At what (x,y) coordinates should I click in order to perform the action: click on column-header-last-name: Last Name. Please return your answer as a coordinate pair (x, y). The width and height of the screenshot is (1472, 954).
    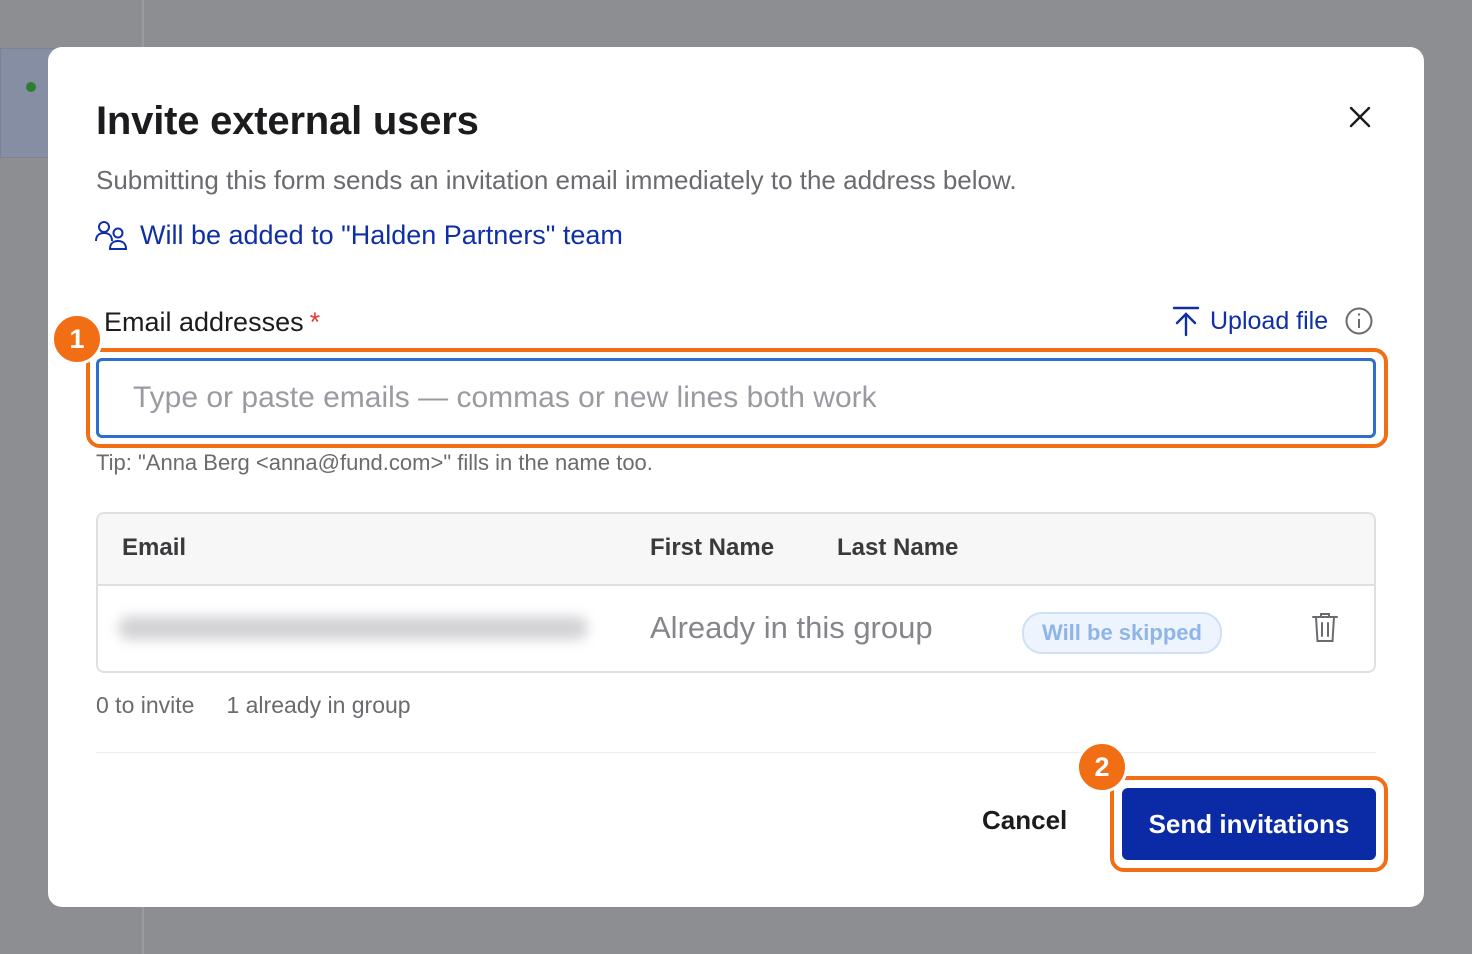
    Looking at the image, I should click on (898, 547).